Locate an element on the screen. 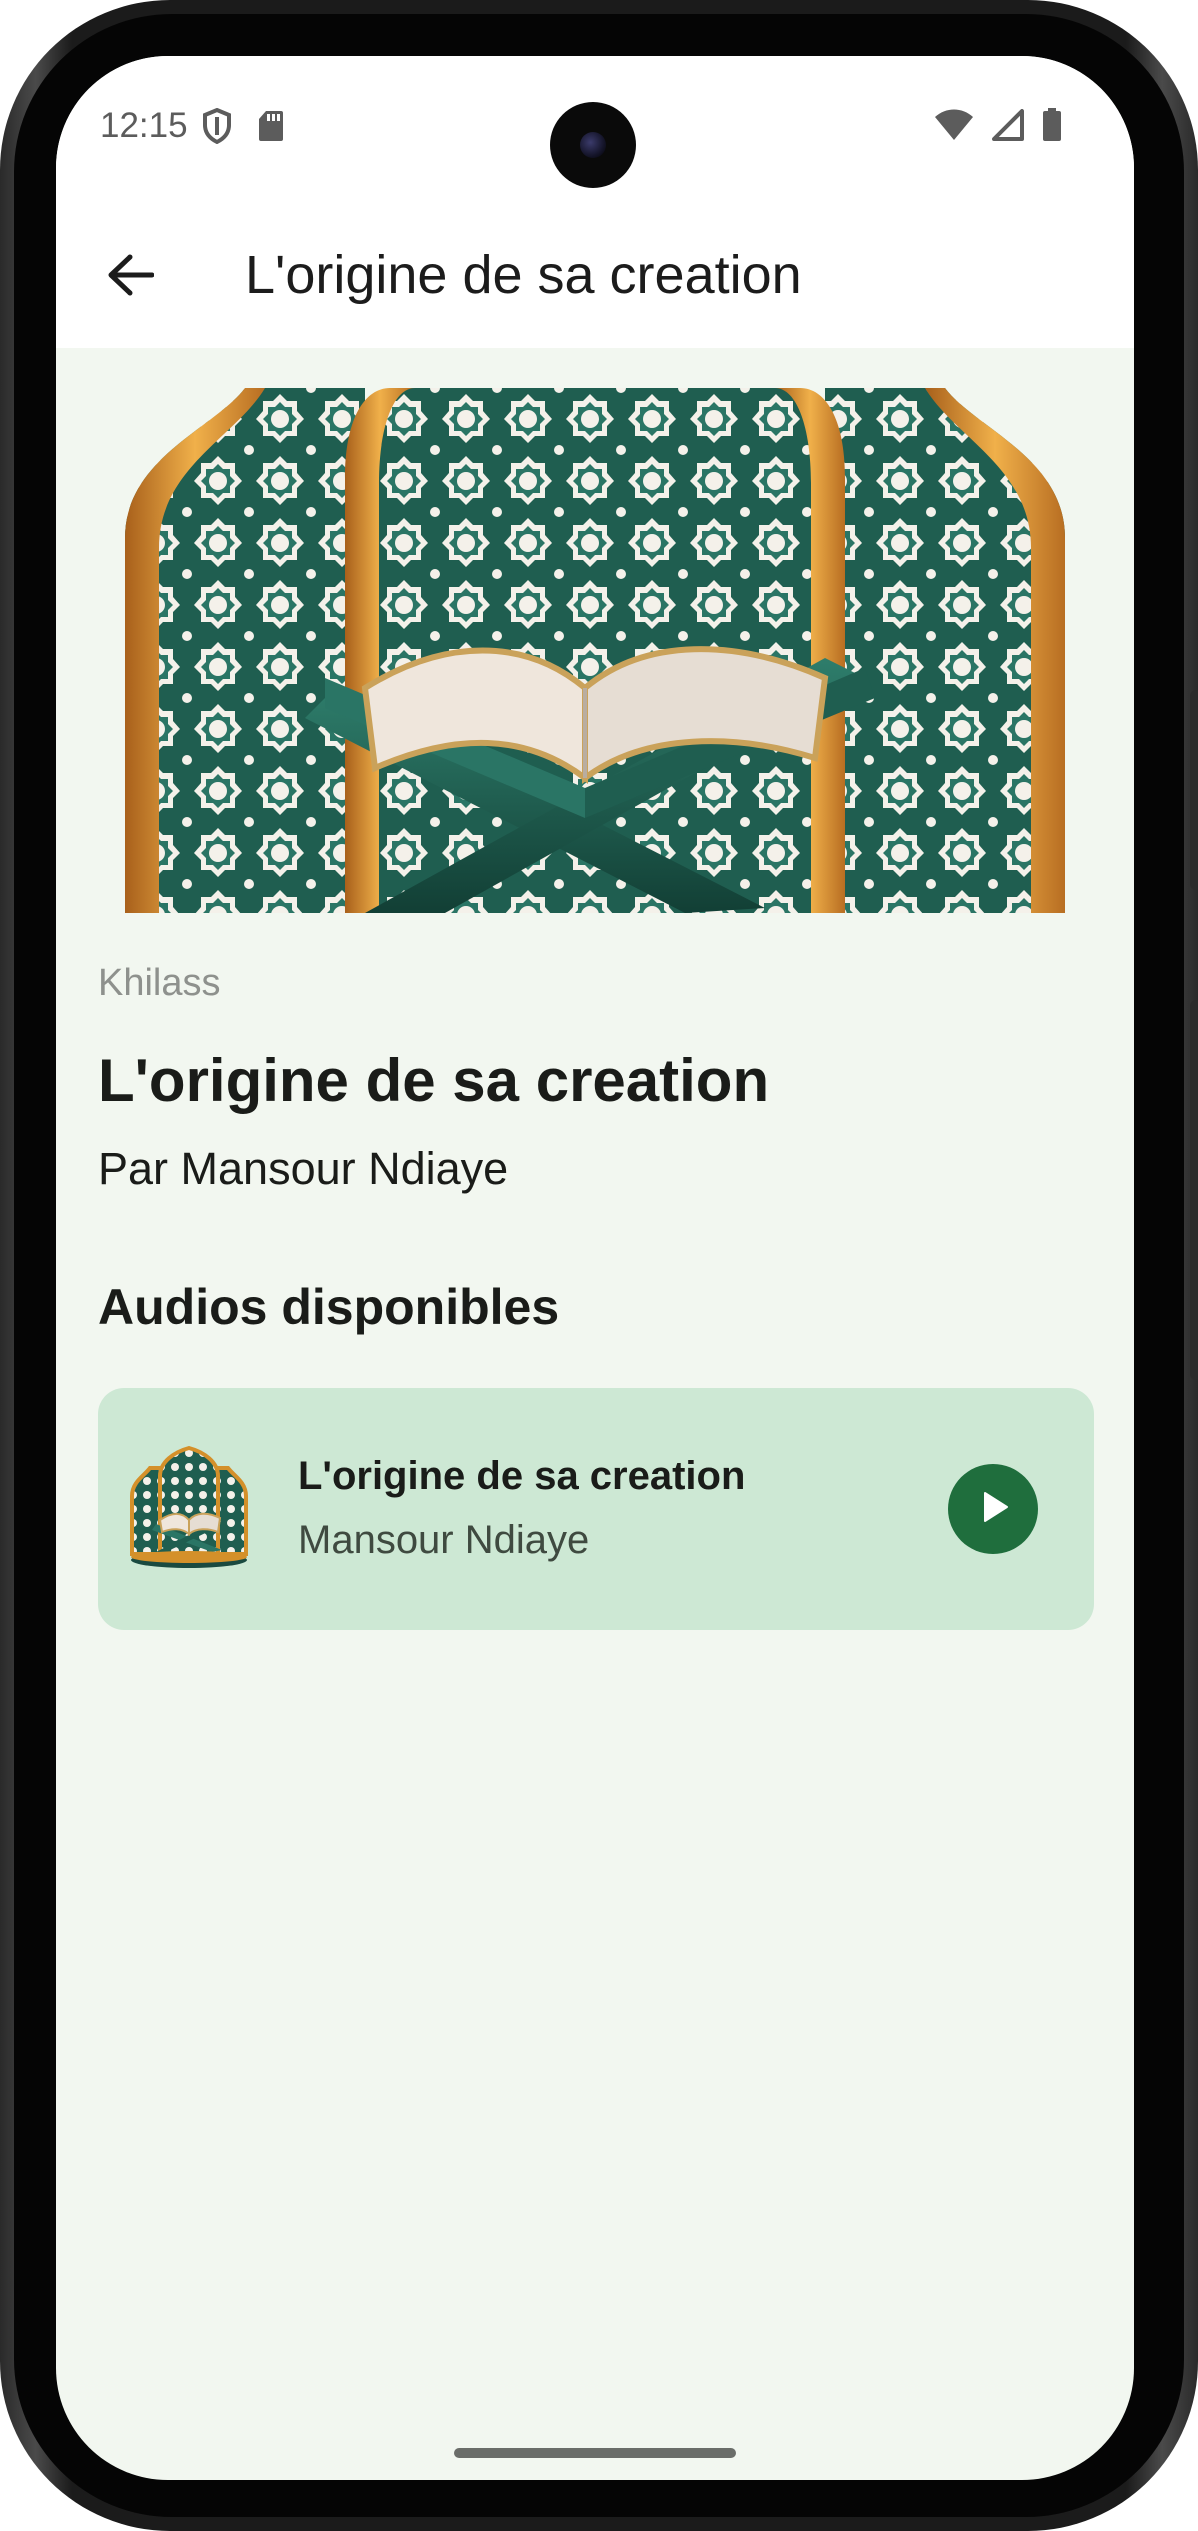 The height and width of the screenshot is (2531, 1198). sd-card-icon is located at coordinates (271, 128).